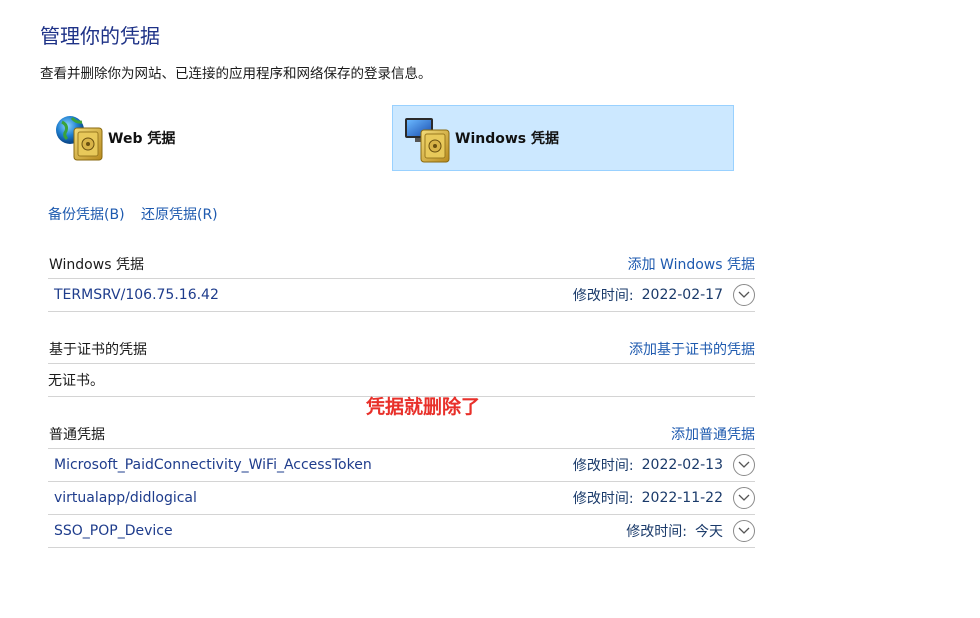 Image resolution: width=980 pixels, height=618 pixels. Describe the element at coordinates (179, 215) in the screenshot. I see `restore-credentials-link: 还原凭据(R)` at that location.